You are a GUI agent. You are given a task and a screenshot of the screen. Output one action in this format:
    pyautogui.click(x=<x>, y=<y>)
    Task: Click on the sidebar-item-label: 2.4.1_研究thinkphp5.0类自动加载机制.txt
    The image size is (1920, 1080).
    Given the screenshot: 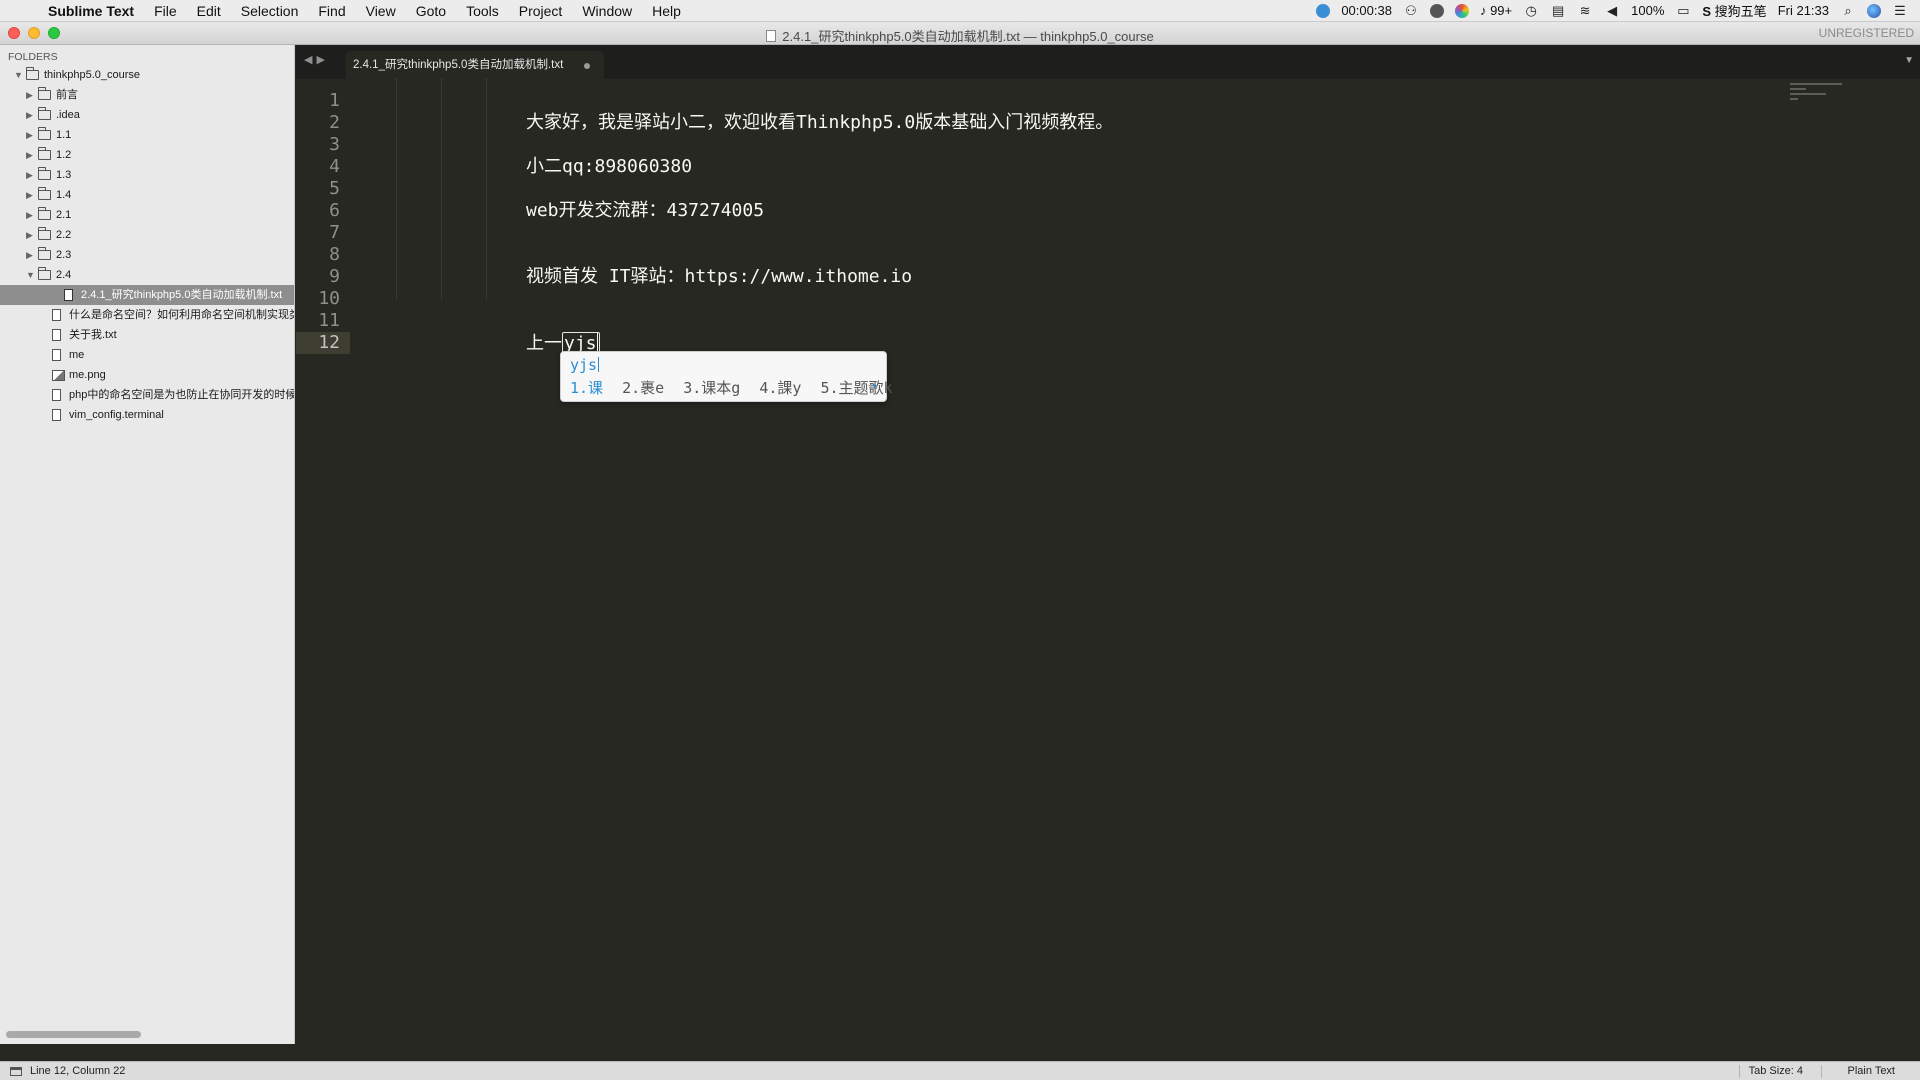 What is the action you would take?
    pyautogui.click(x=182, y=295)
    